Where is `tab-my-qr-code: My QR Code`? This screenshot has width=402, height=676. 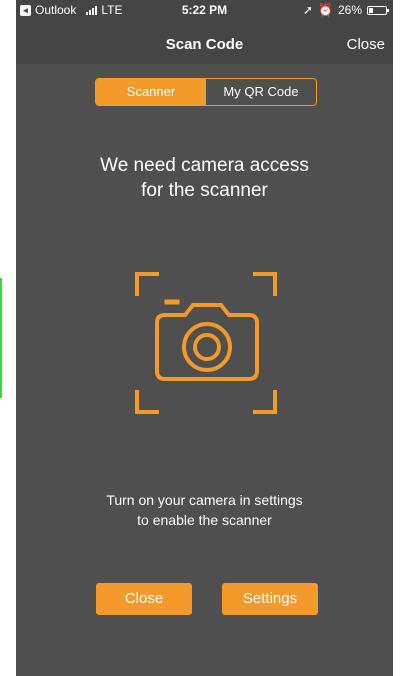 tab-my-qr-code: My QR Code is located at coordinates (261, 92).